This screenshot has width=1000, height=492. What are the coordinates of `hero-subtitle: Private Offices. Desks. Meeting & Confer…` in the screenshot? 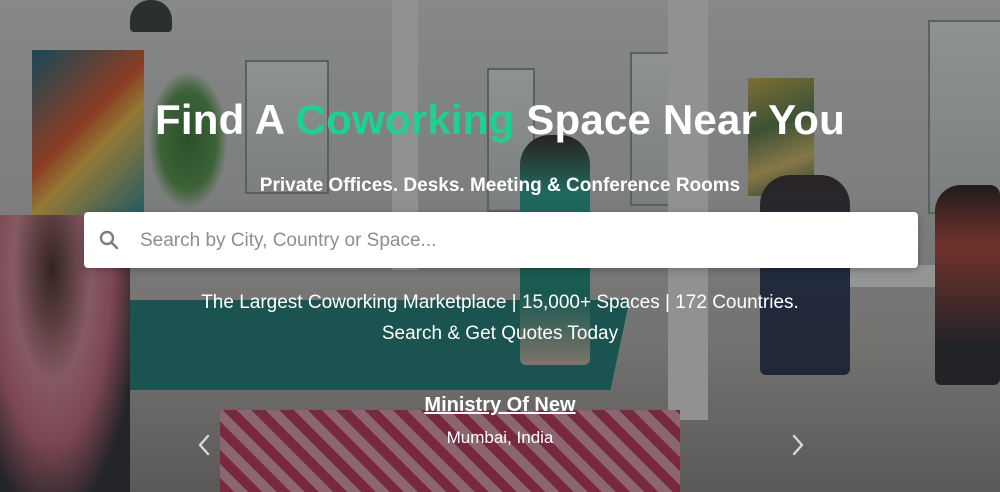 It's located at (500, 185).